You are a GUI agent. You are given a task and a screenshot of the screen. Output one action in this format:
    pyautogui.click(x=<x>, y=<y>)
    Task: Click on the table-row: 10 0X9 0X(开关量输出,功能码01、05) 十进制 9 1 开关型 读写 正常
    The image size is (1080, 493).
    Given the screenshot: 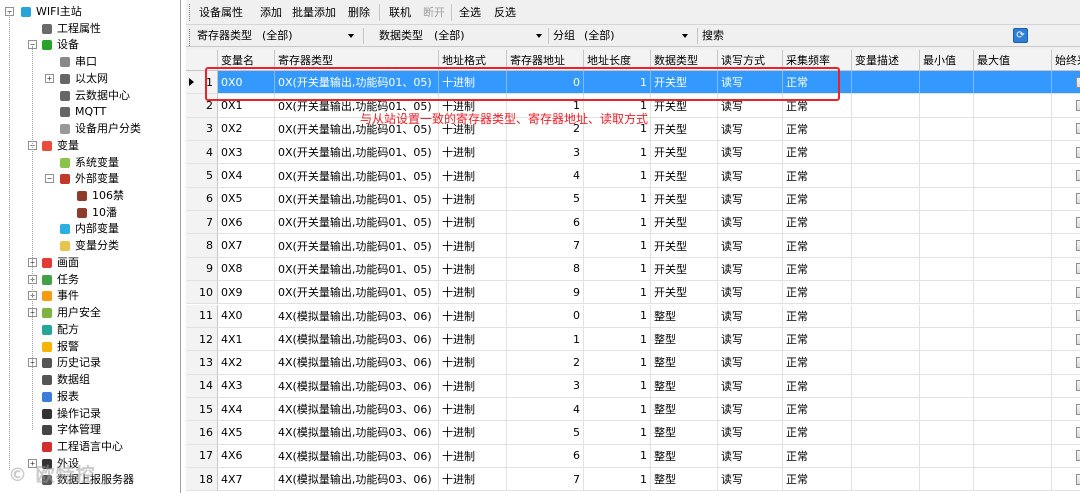 What is the action you would take?
    pyautogui.click(x=633, y=293)
    